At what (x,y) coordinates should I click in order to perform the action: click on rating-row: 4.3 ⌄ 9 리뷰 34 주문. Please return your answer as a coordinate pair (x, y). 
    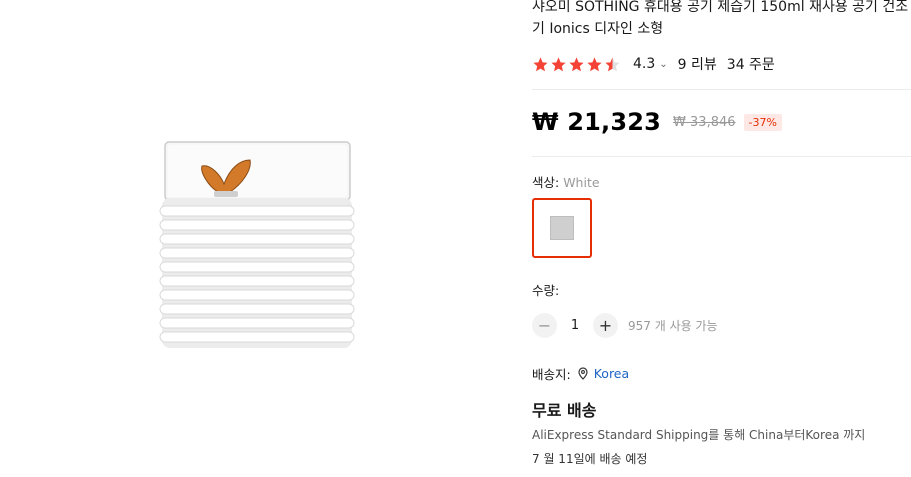
    Looking at the image, I should click on (653, 64).